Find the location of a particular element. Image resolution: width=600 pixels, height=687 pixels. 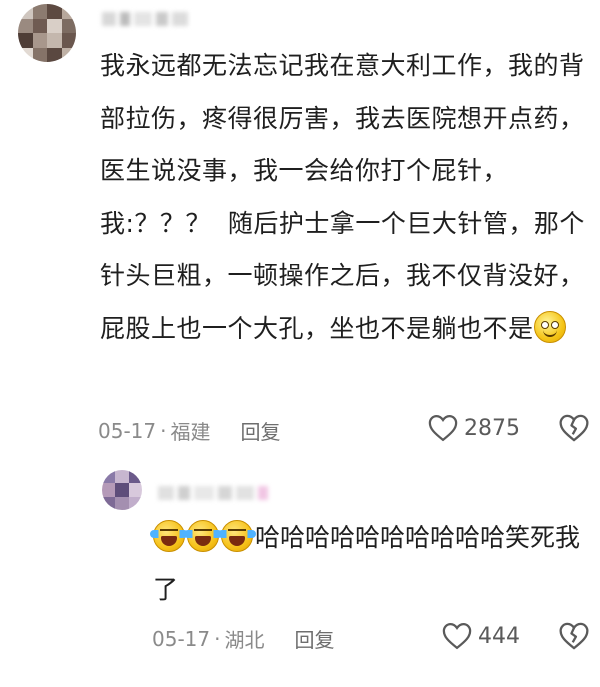

reply-text: 哈哈哈哈哈哈哈哈哈哈笑死我了 is located at coordinates (371, 564).